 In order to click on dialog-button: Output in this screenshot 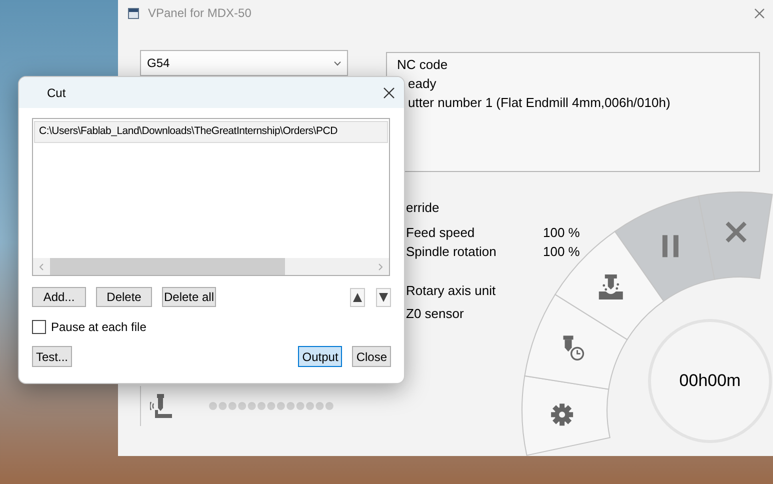, I will do `click(320, 356)`.